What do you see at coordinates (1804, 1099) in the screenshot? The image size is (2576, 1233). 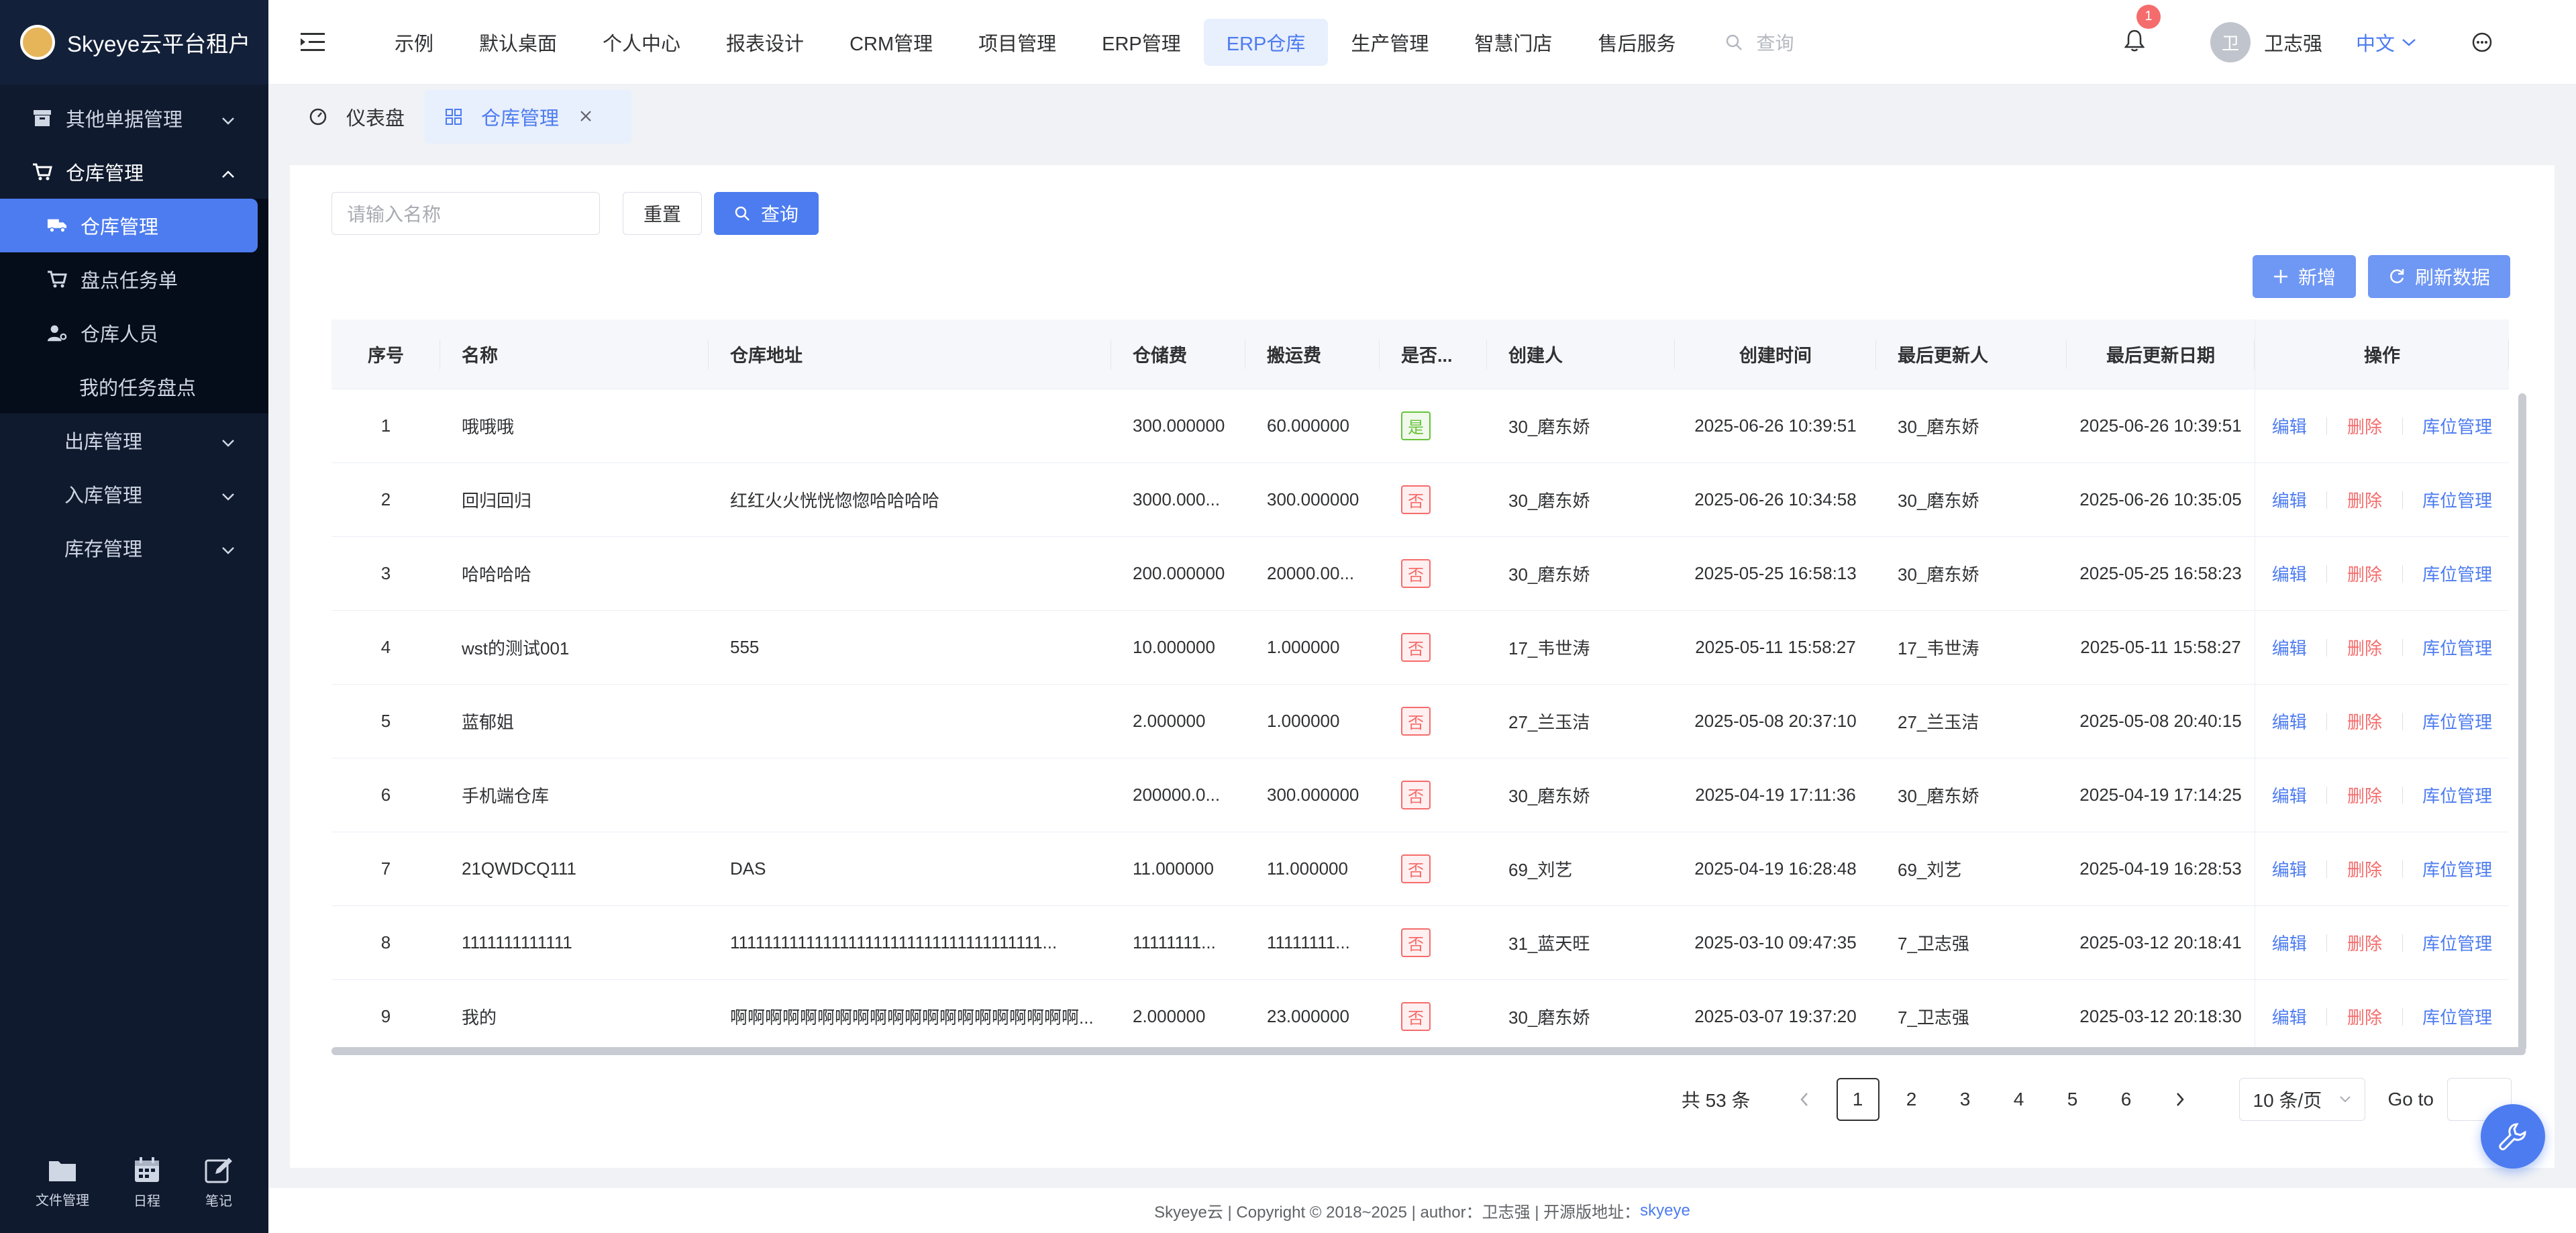 I see `prev-page-button` at bounding box center [1804, 1099].